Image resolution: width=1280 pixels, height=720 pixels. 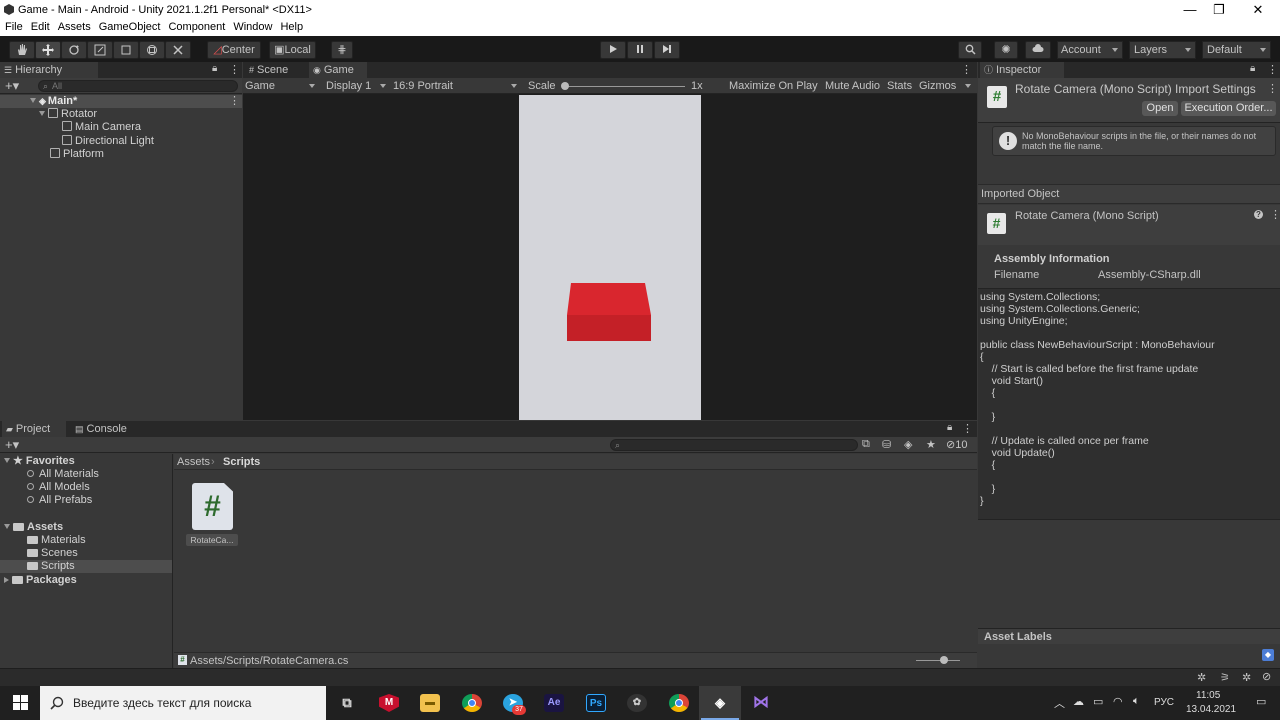 I want to click on davinci-resolve-icon: ✿, so click(x=637, y=703).